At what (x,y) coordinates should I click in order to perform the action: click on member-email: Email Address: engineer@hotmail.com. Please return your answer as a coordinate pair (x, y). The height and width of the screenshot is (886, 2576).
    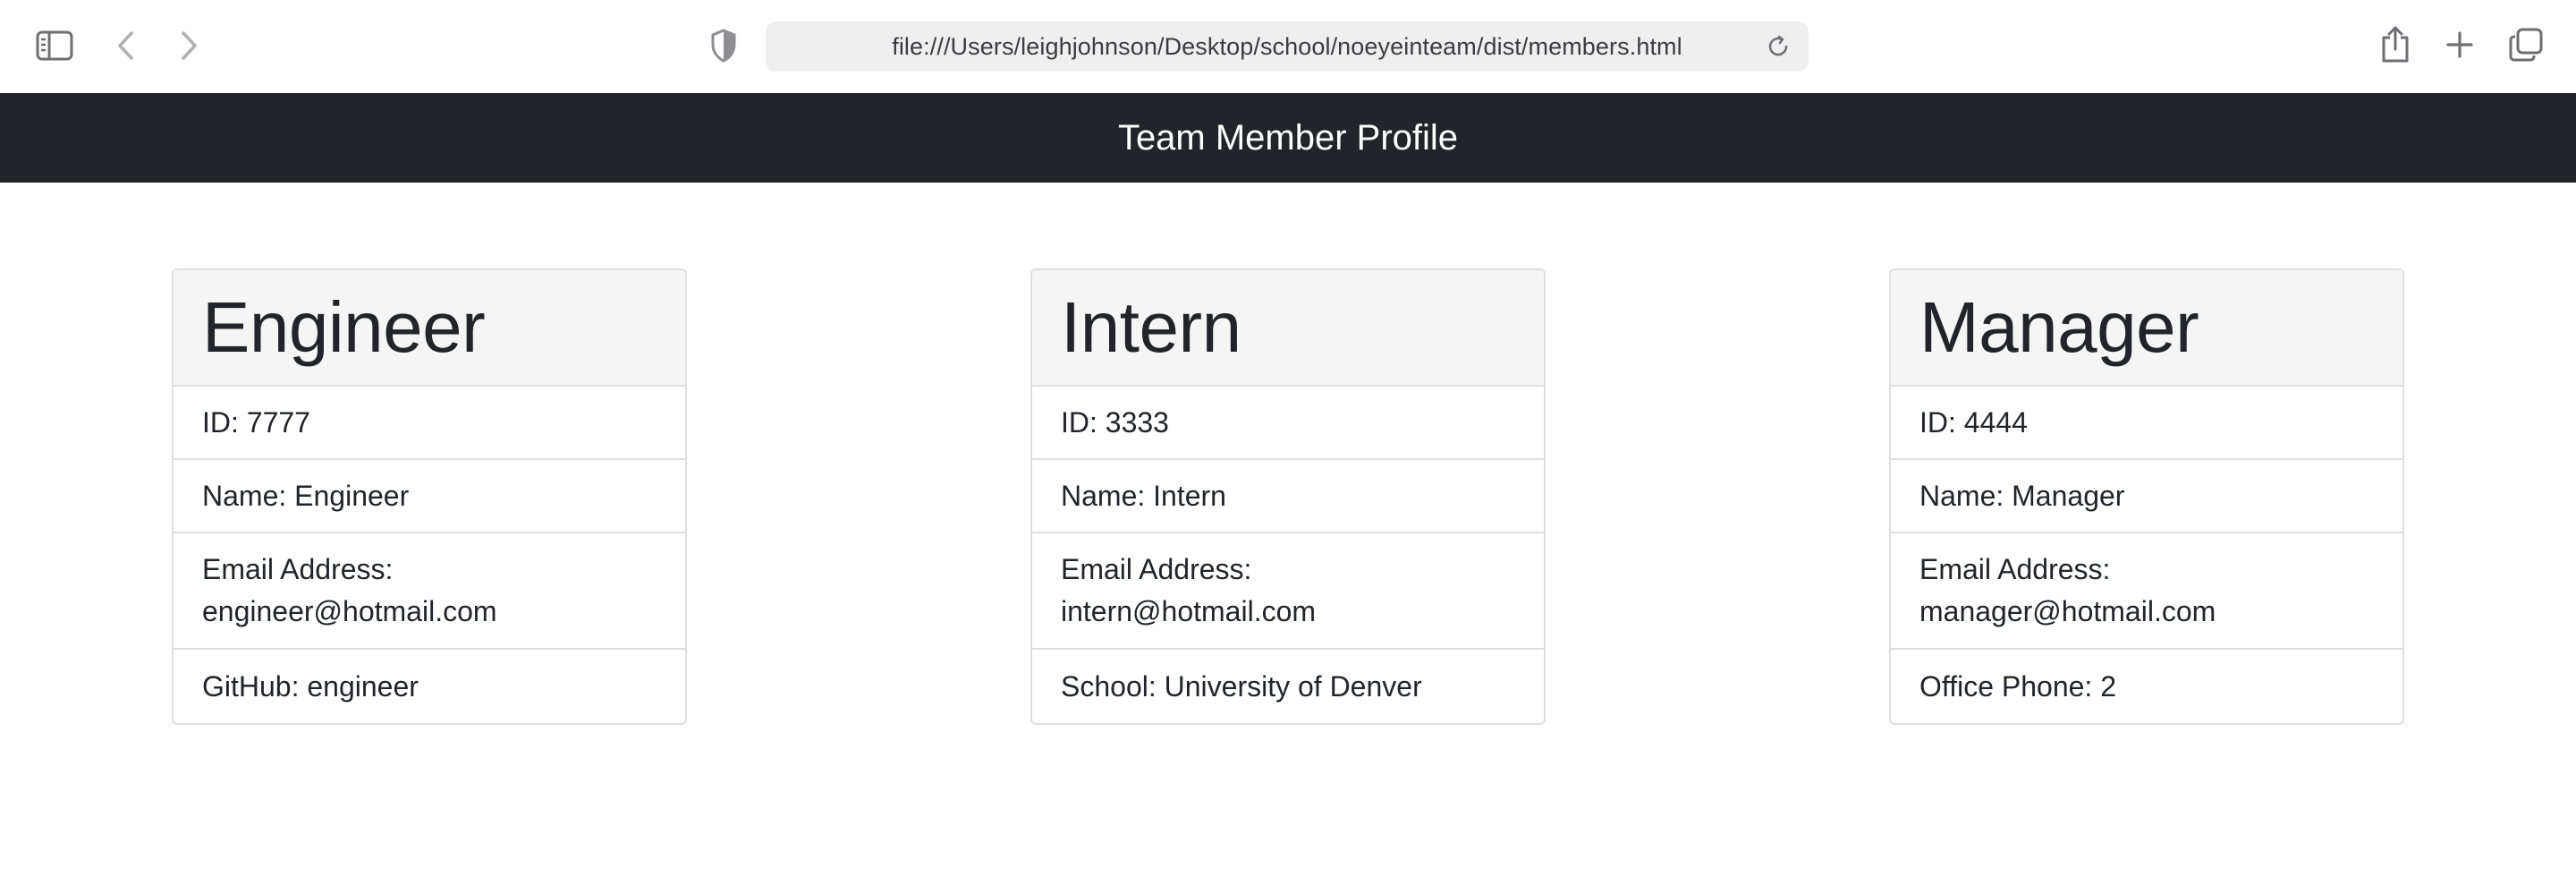
    Looking at the image, I should click on (429, 591).